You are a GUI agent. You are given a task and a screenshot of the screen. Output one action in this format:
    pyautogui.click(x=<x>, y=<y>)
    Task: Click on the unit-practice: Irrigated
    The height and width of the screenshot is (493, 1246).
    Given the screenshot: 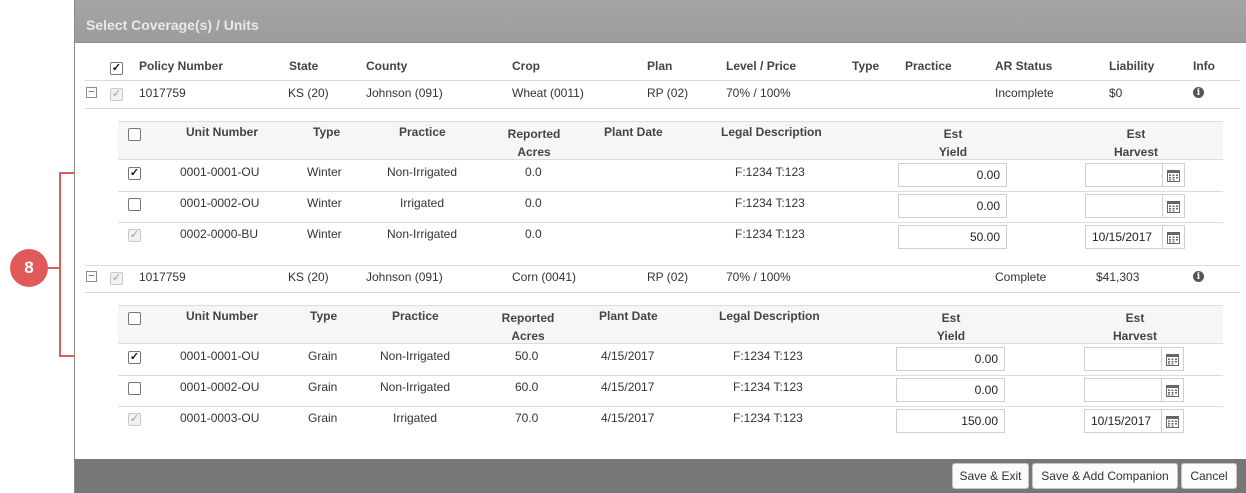 What is the action you would take?
    pyautogui.click(x=422, y=203)
    